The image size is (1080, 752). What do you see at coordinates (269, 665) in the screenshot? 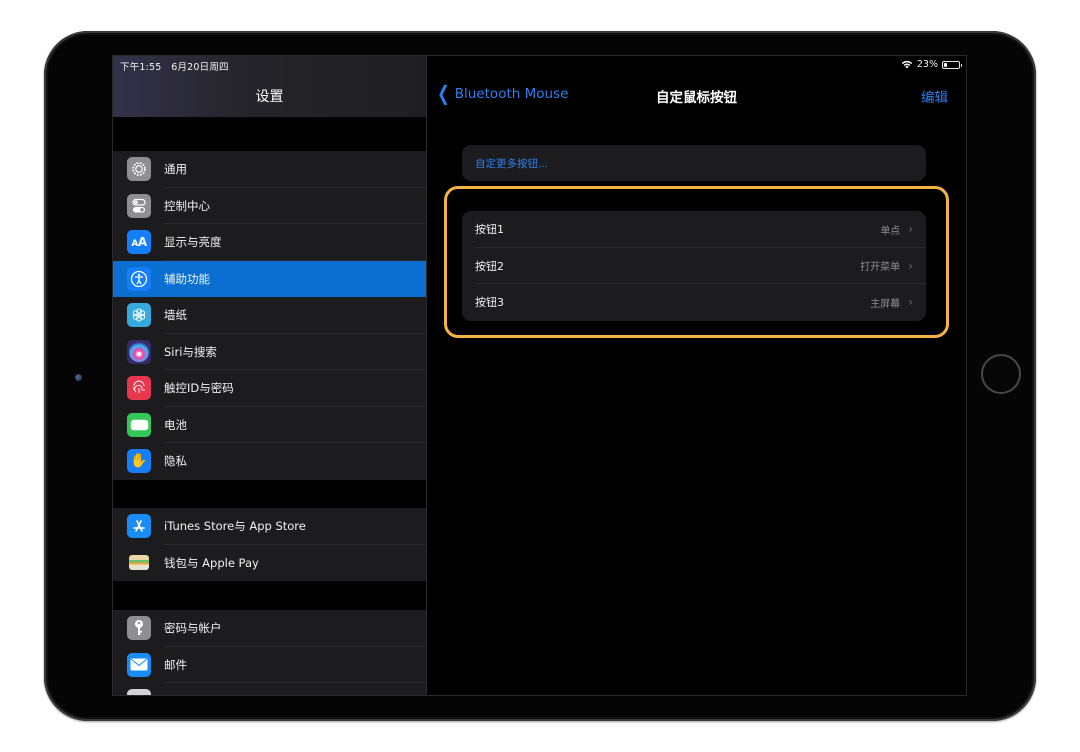
I see `sidebar-item: 邮件` at bounding box center [269, 665].